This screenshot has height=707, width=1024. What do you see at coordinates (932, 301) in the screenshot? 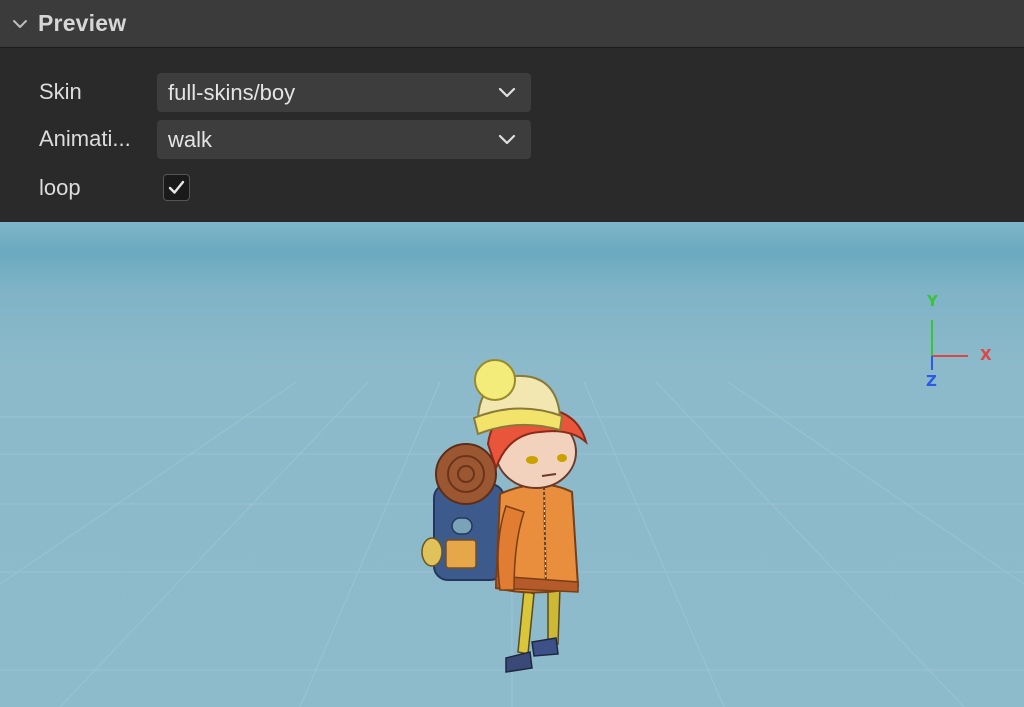
I see `gizmo-y-label: Y` at bounding box center [932, 301].